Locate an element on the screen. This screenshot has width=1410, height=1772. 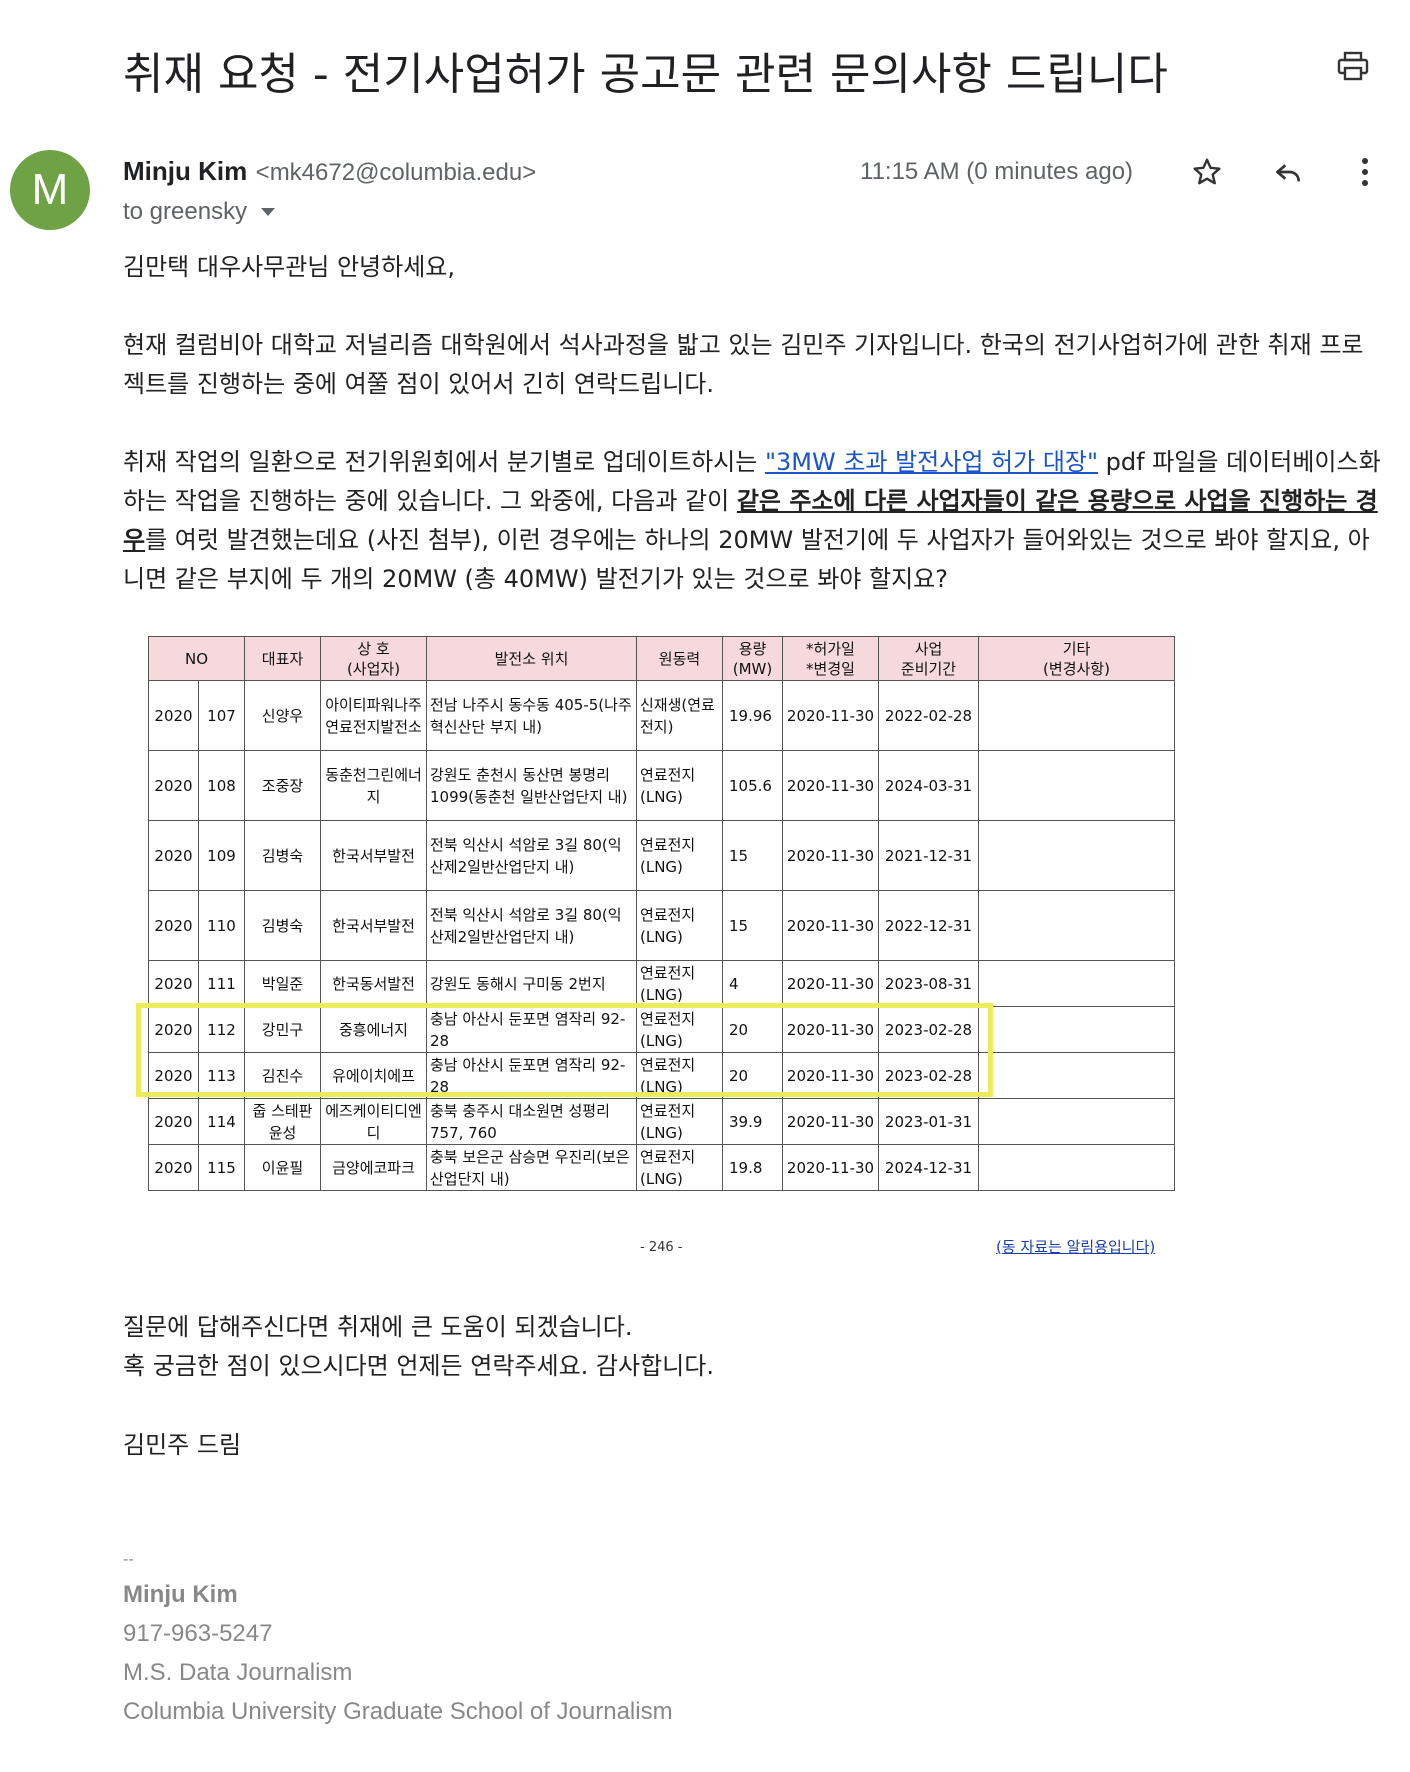
cell-location: 강원도 춘천시 동산면 봉명리 1099(동춘천 일반산업단지 내) is located at coordinates (531, 785).